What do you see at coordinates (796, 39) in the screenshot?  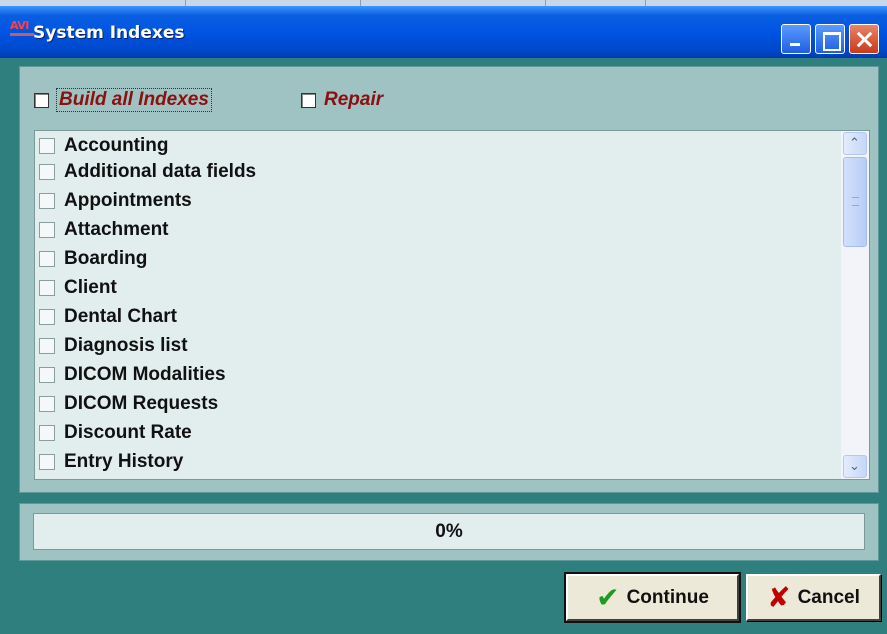 I see `minimize-button` at bounding box center [796, 39].